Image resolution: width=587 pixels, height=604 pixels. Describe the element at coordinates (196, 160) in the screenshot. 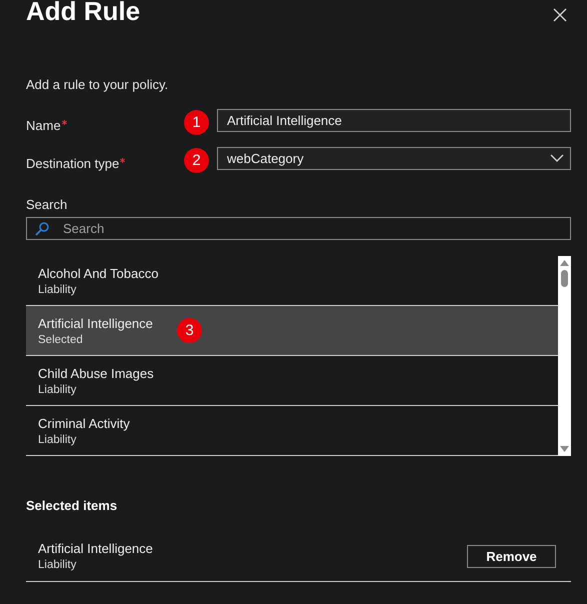

I see `step-number-badge: 2` at that location.